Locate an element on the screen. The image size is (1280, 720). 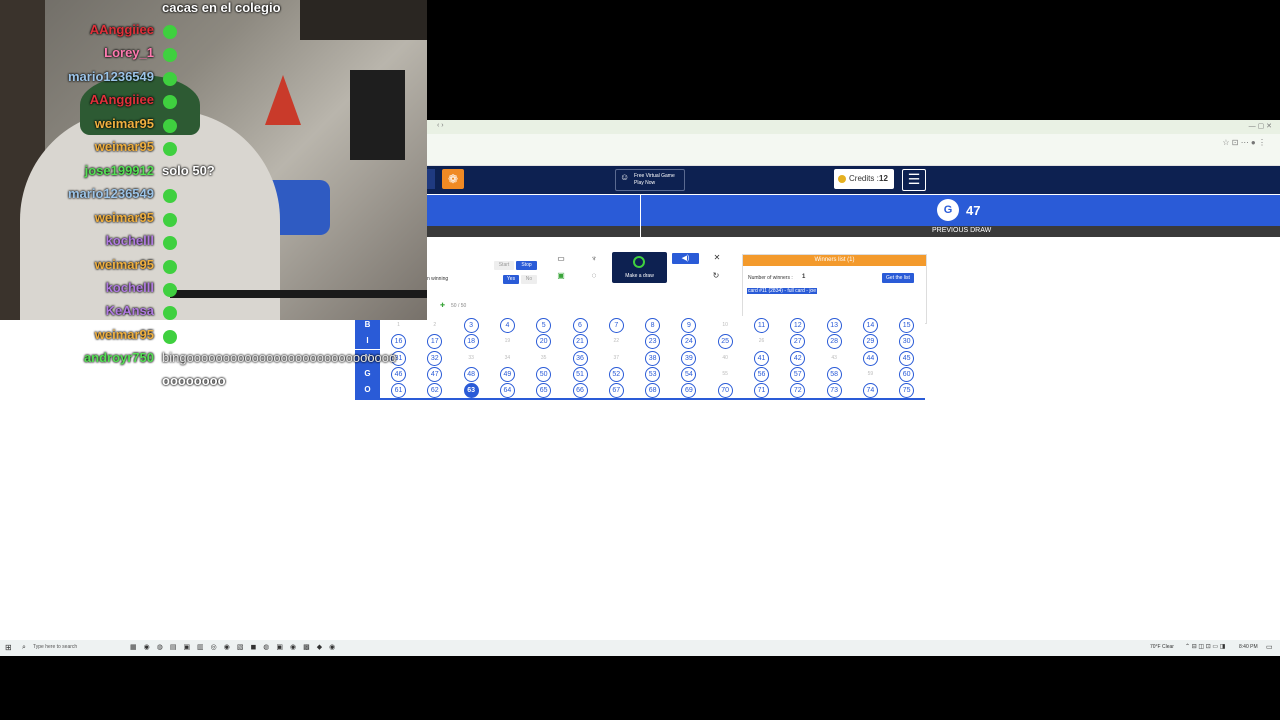
bingo-number: 3 is located at coordinates (471, 325).